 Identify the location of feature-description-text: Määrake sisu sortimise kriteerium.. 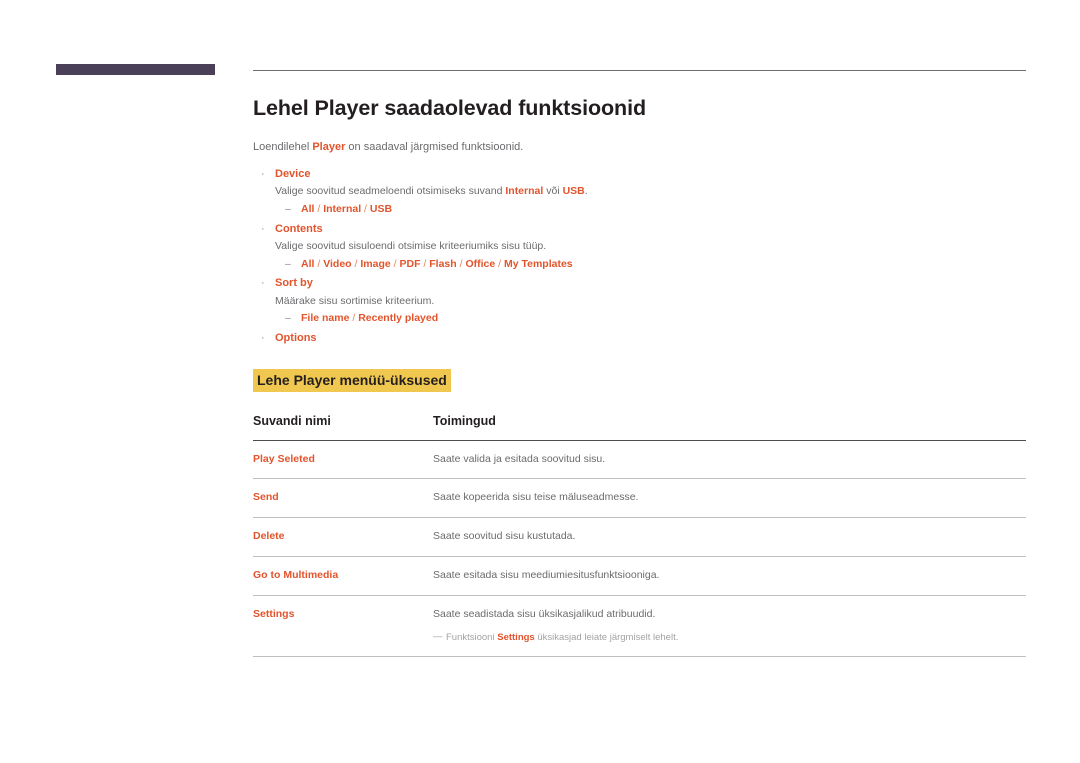
(355, 300).